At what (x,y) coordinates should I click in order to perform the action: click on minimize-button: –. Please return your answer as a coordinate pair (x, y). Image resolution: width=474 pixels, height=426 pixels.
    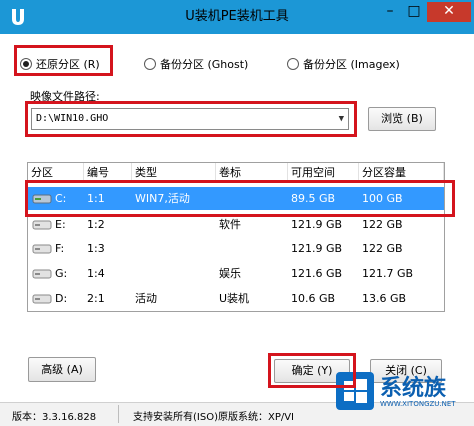
    Looking at the image, I should click on (390, 12).